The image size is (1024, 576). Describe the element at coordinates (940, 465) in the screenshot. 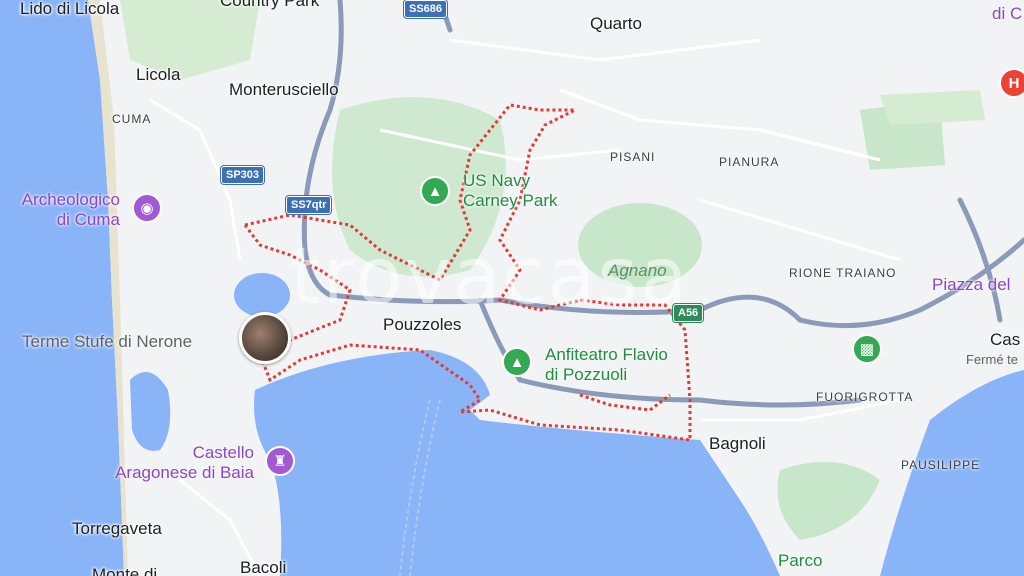

I see `place-posillipo: PAUSILIPPE` at that location.